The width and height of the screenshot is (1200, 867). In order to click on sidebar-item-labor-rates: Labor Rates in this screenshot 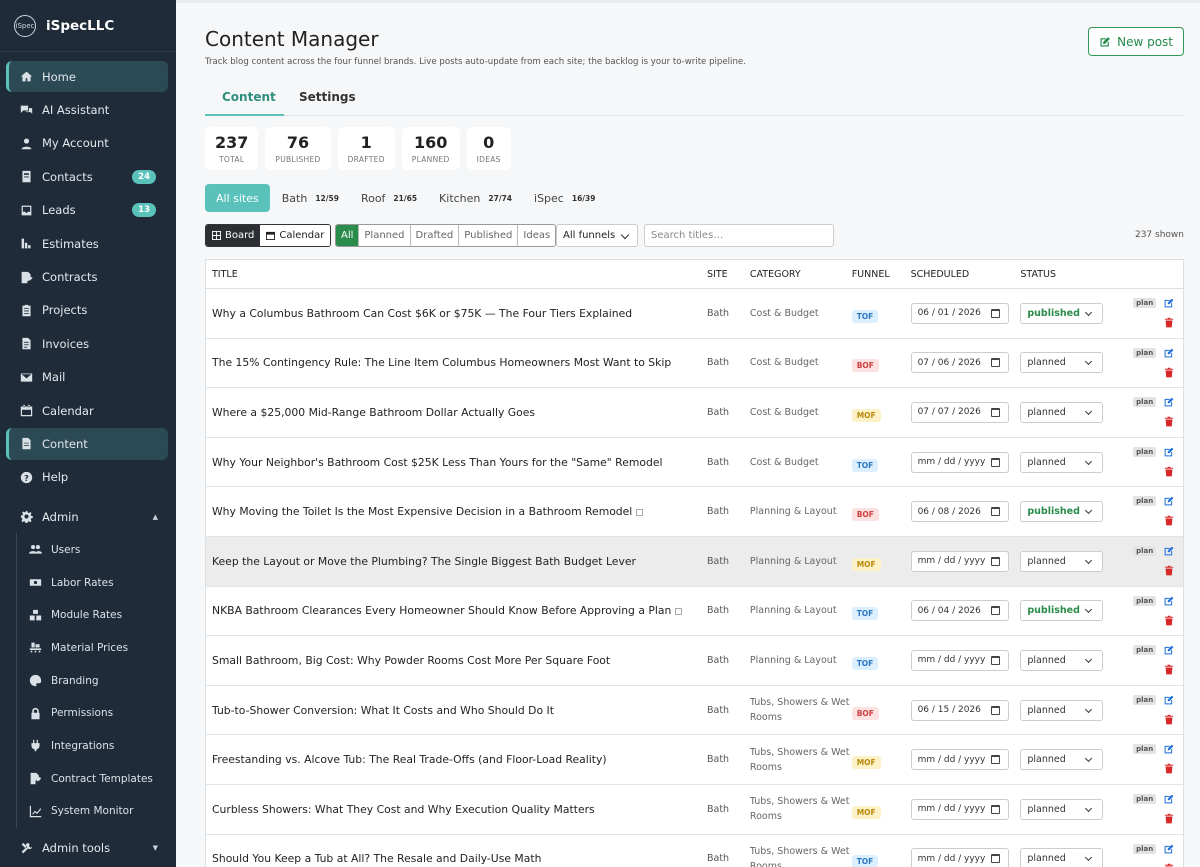, I will do `click(88, 582)`.